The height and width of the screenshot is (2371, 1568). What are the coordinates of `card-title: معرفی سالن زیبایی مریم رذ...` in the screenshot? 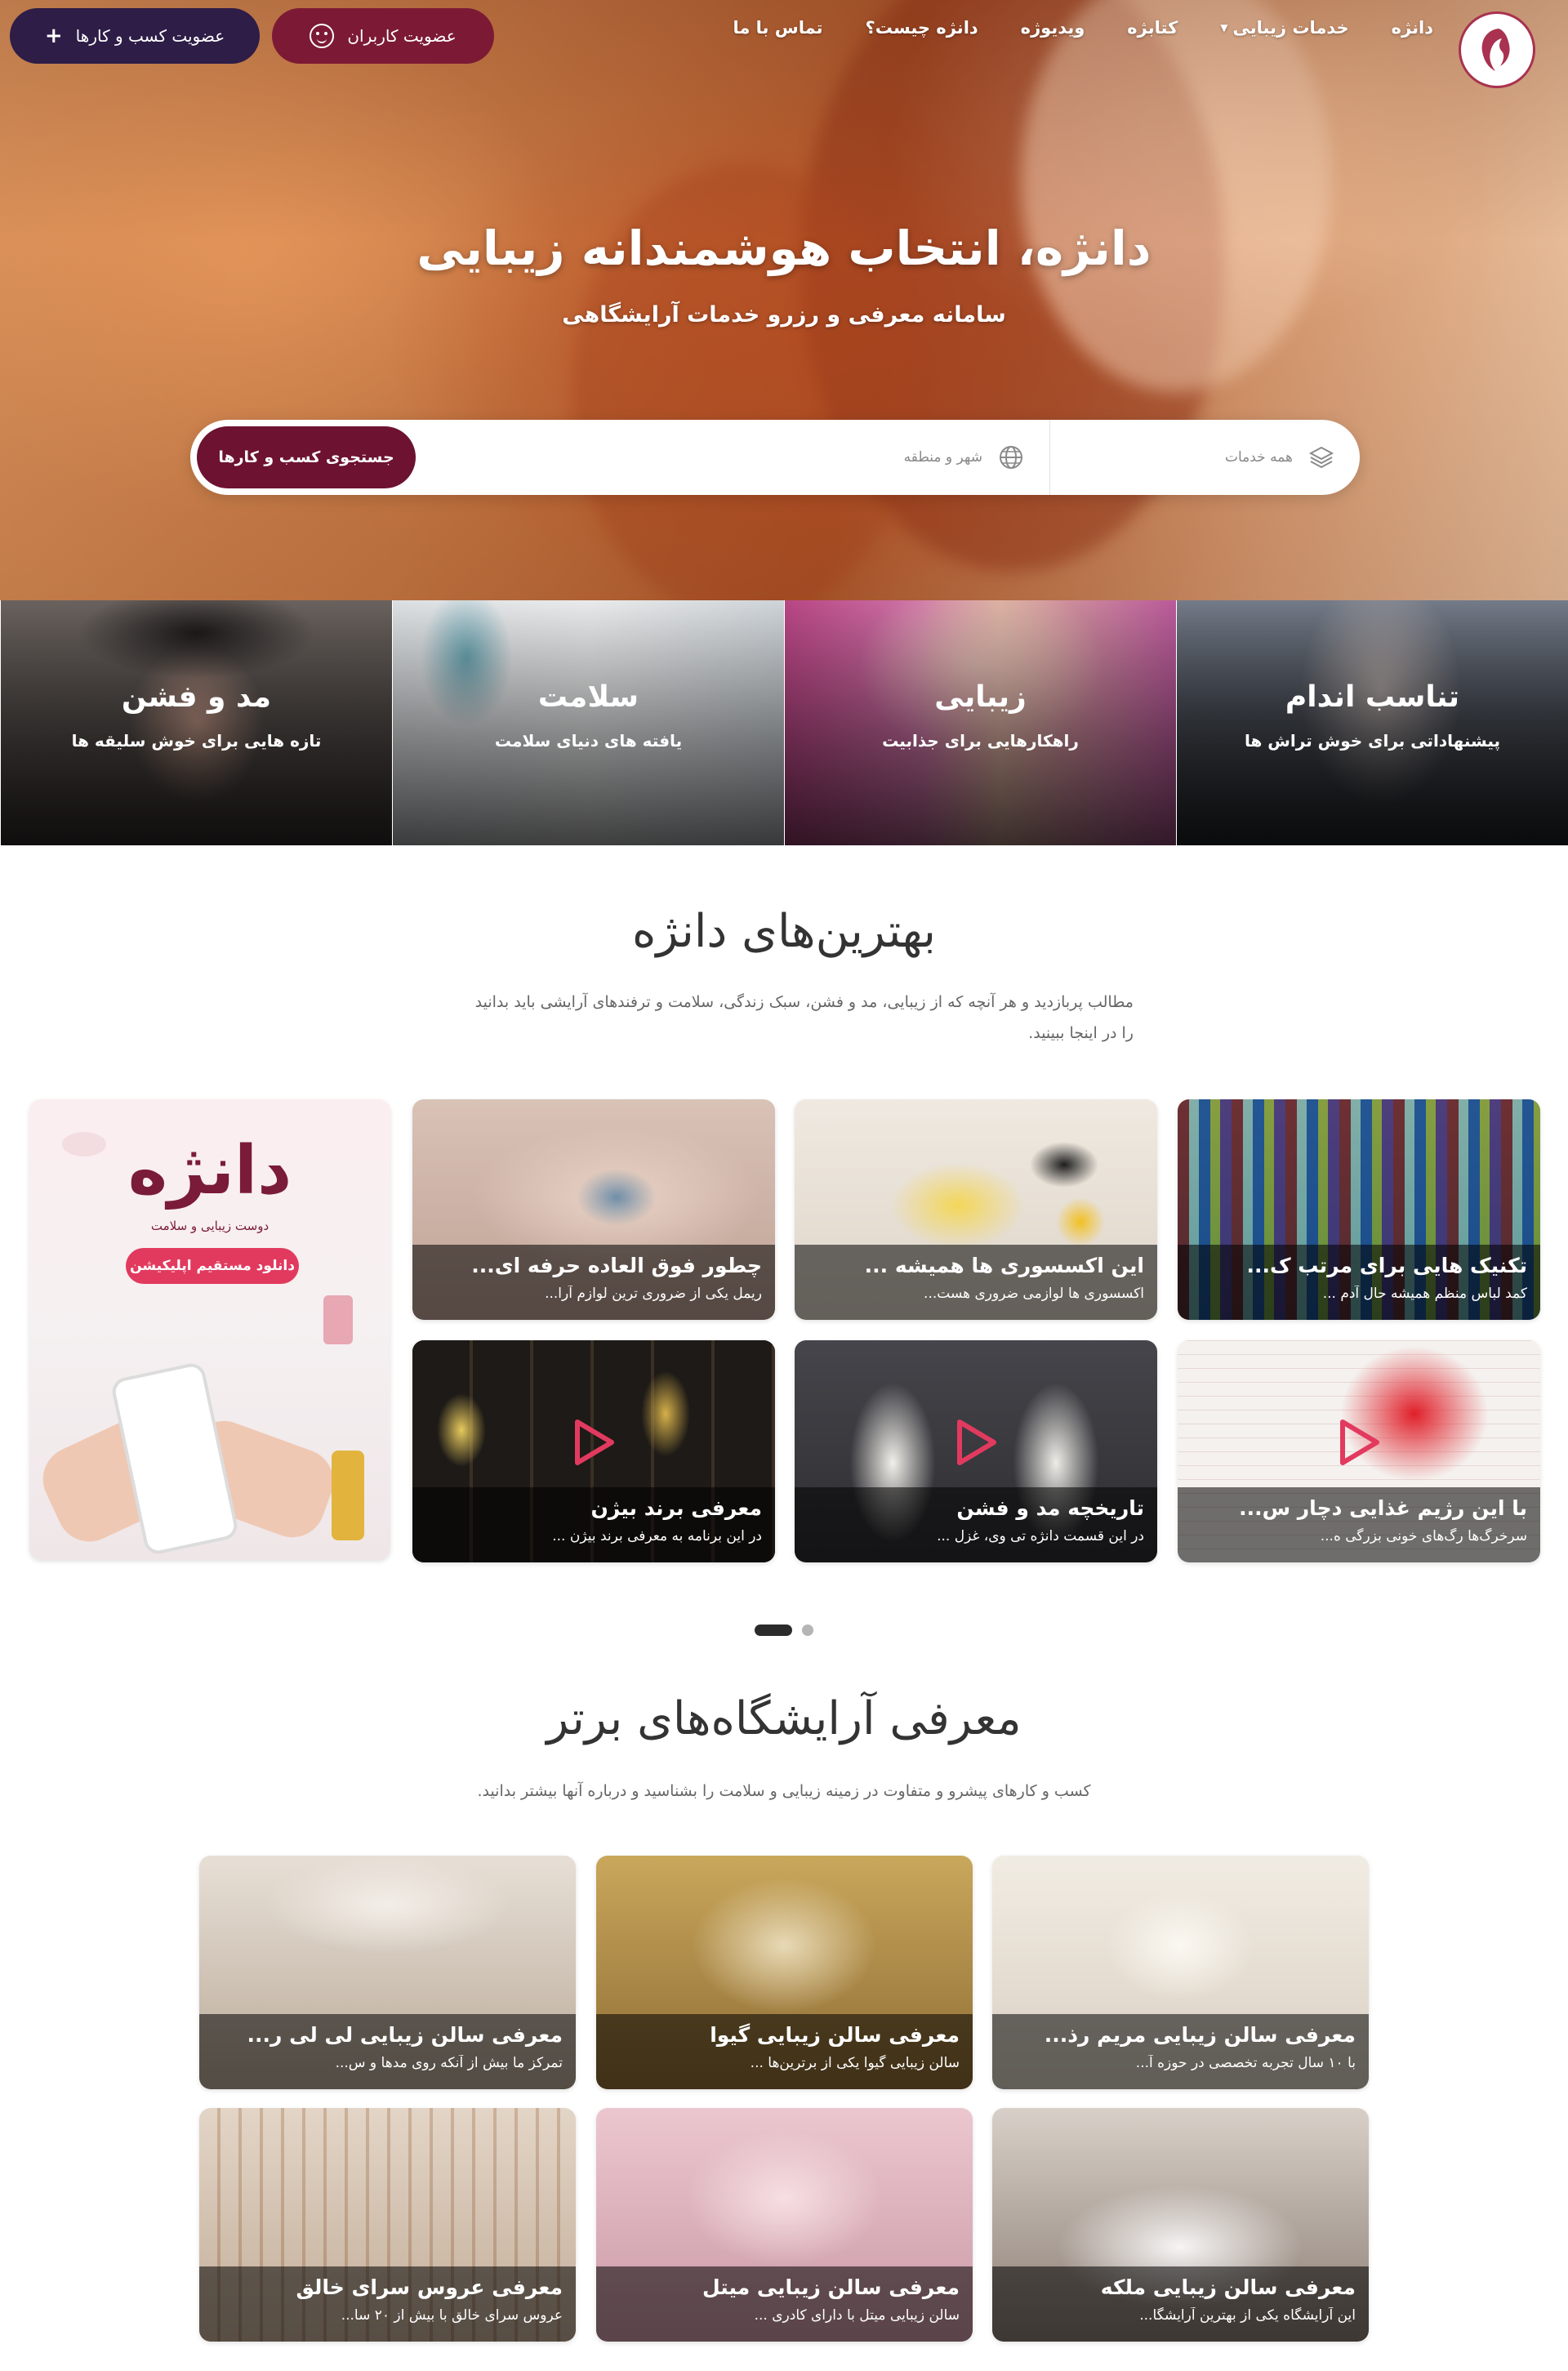 It's located at (1200, 2035).